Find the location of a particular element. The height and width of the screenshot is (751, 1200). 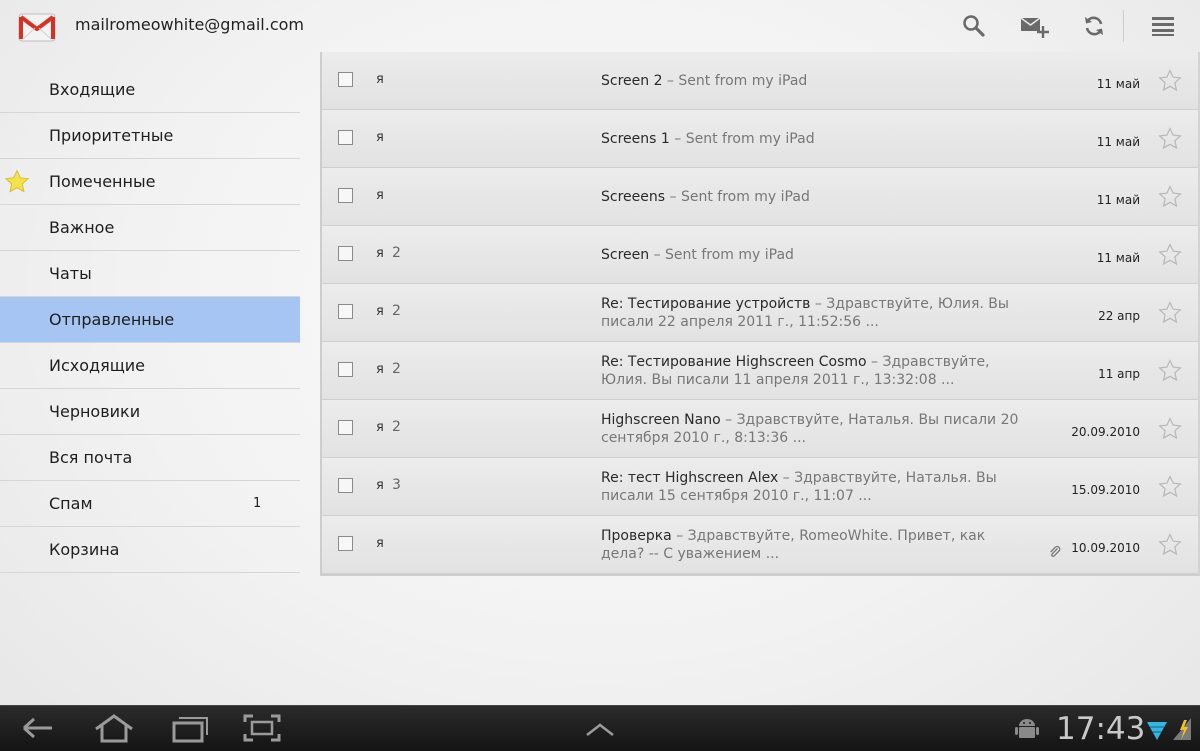

folder-label: Важное is located at coordinates (82, 227).